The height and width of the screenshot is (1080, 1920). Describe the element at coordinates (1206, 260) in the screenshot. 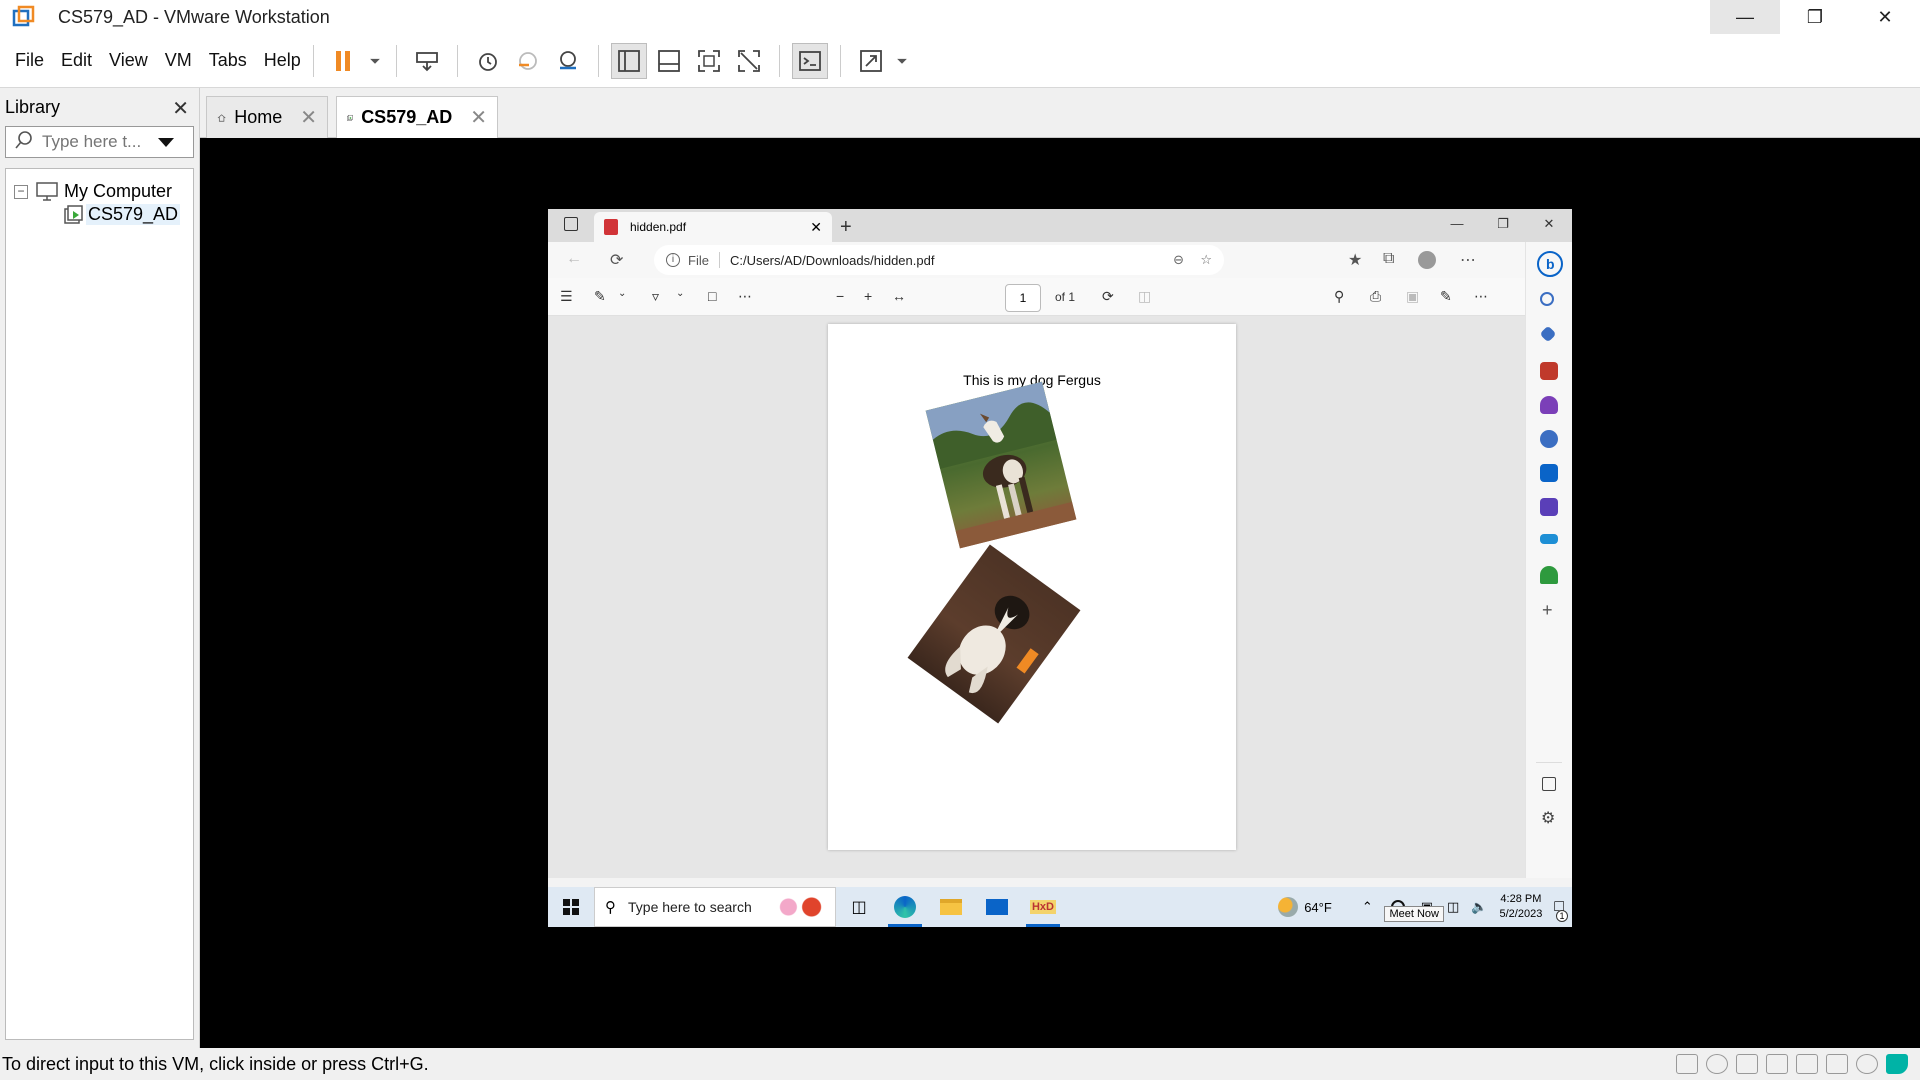

I see `add-favorite-icon: ☆` at that location.